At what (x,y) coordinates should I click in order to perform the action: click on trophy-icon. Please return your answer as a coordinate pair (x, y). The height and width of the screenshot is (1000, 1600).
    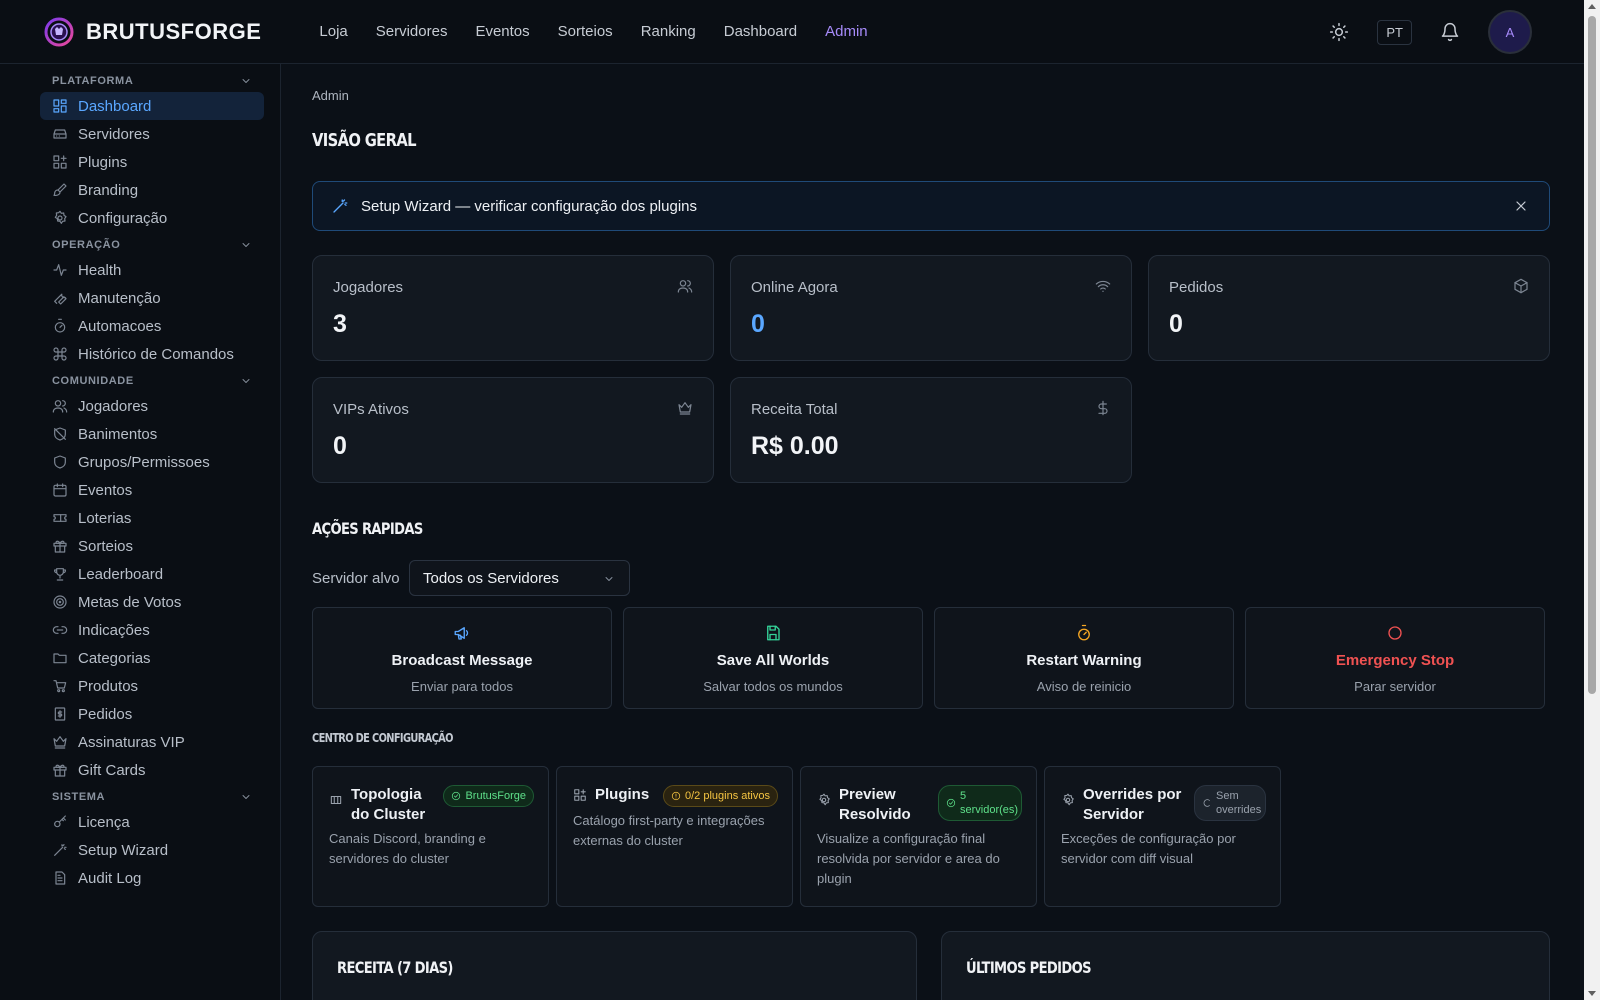
    Looking at the image, I should click on (60, 574).